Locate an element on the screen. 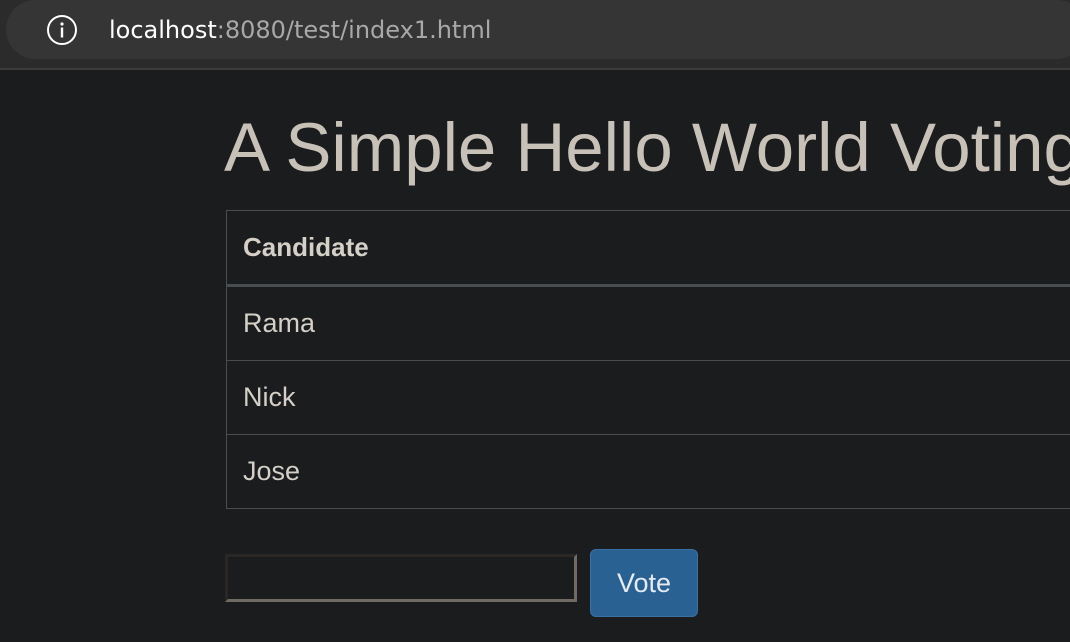 The height and width of the screenshot is (642, 1070). table-row: Rama is located at coordinates (648, 323).